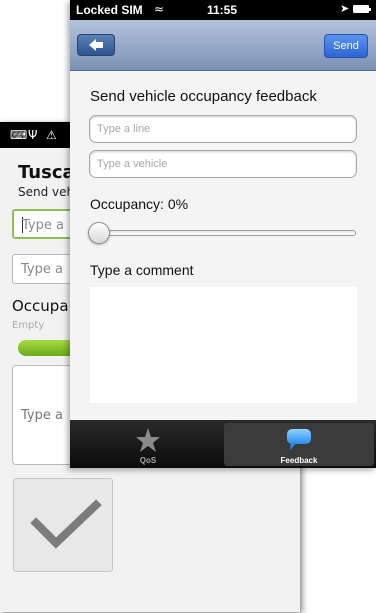 Image resolution: width=376 pixels, height=613 pixels. What do you see at coordinates (46, 192) in the screenshot?
I see `android-subtitle: Send veh` at bounding box center [46, 192].